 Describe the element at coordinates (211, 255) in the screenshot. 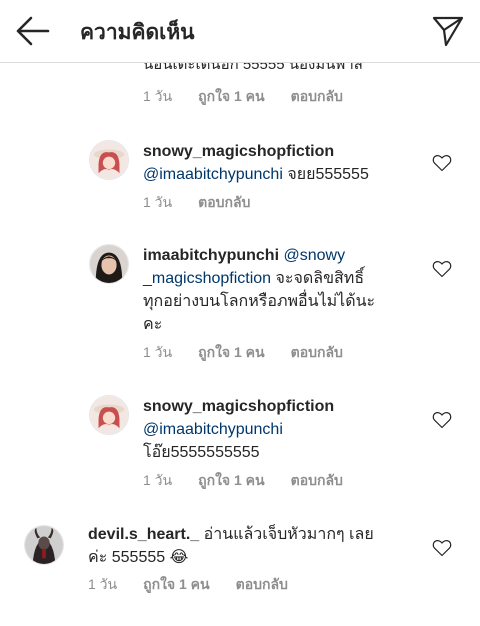

I see `comment-username: imaabitchypunchi` at that location.